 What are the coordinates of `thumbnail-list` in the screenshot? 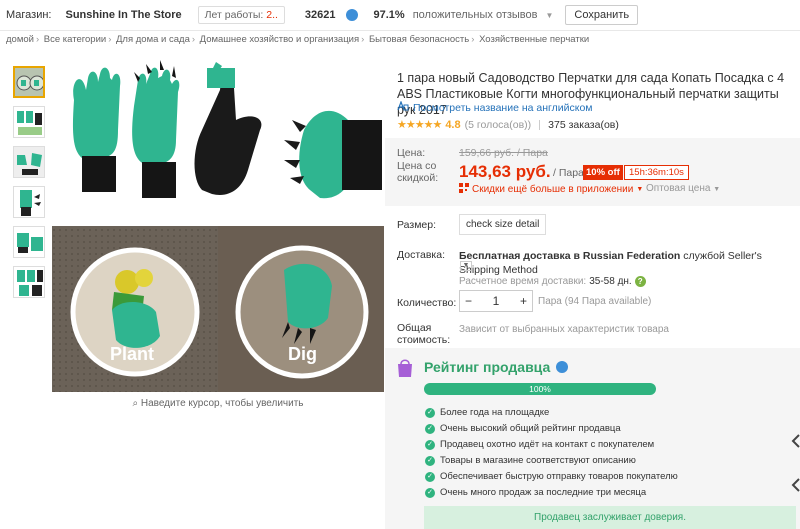 It's located at (30, 186).